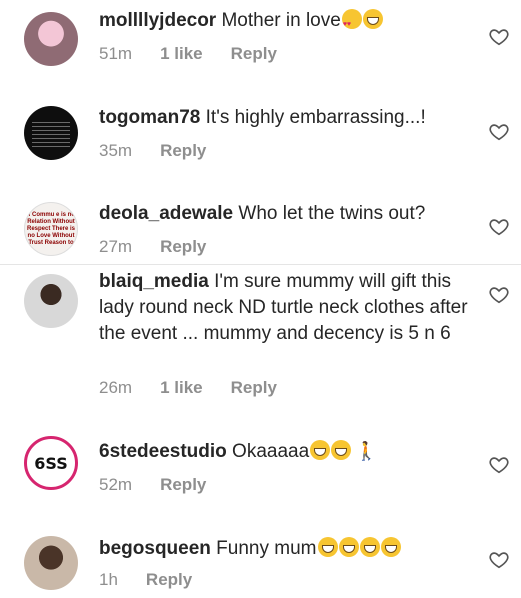  I want to click on comment-username: begosqueen, so click(155, 548).